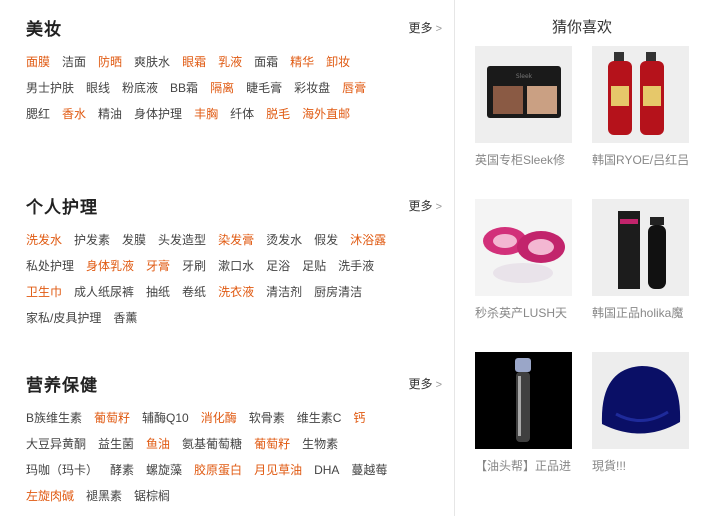 This screenshot has width=709, height=516. I want to click on category-link: 月见草油, so click(278, 470).